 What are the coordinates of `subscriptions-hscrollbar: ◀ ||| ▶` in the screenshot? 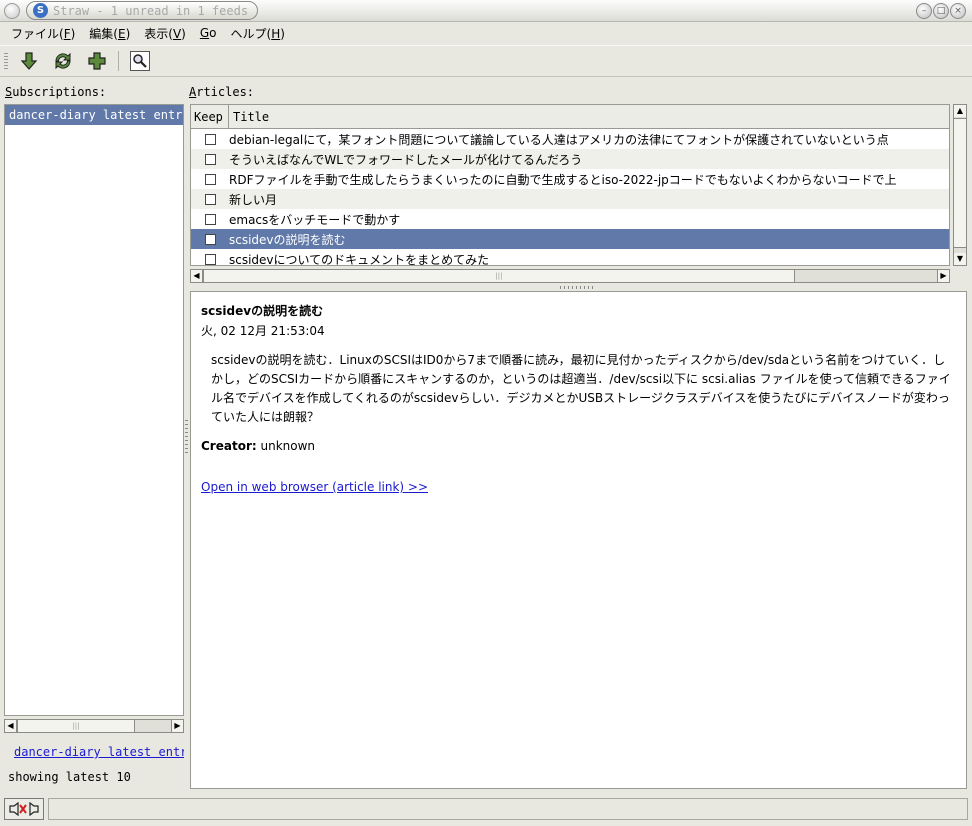 It's located at (94, 726).